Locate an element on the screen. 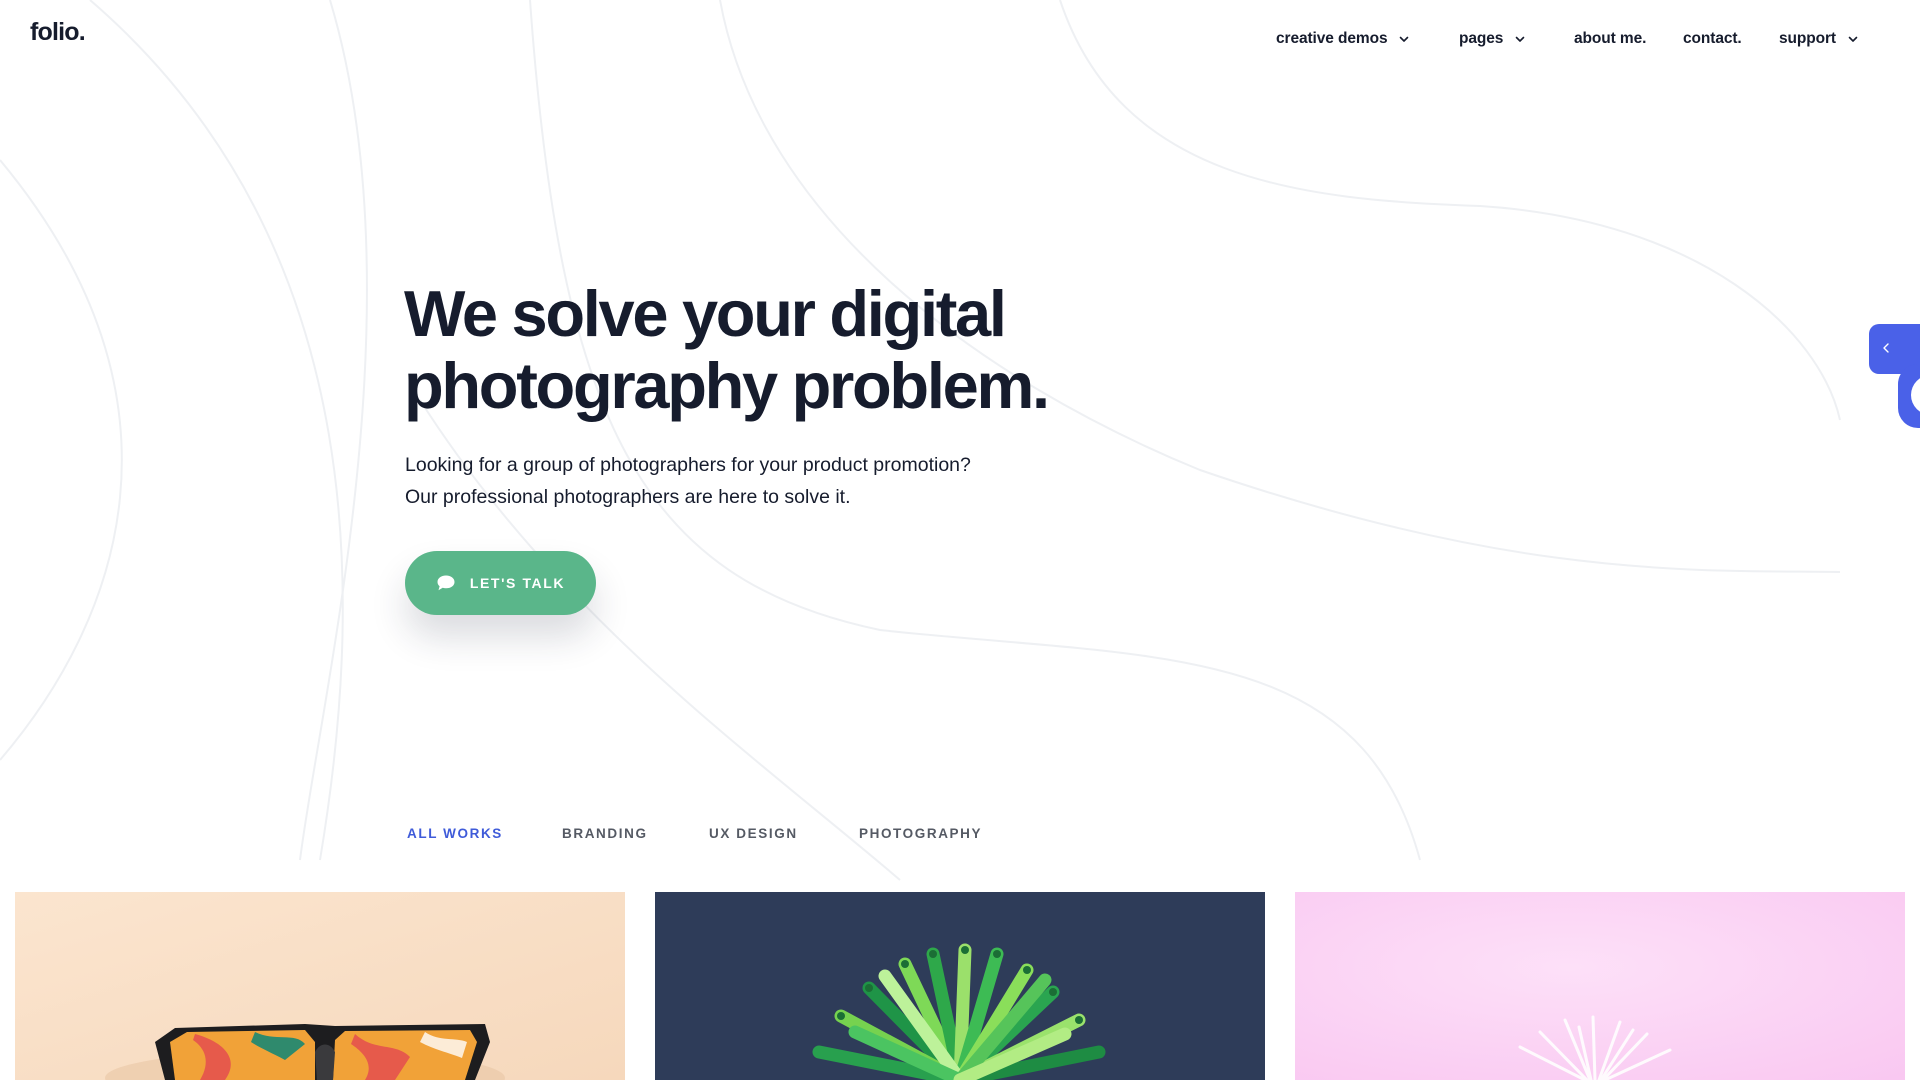  filter-branding: BRANDING is located at coordinates (605, 833).